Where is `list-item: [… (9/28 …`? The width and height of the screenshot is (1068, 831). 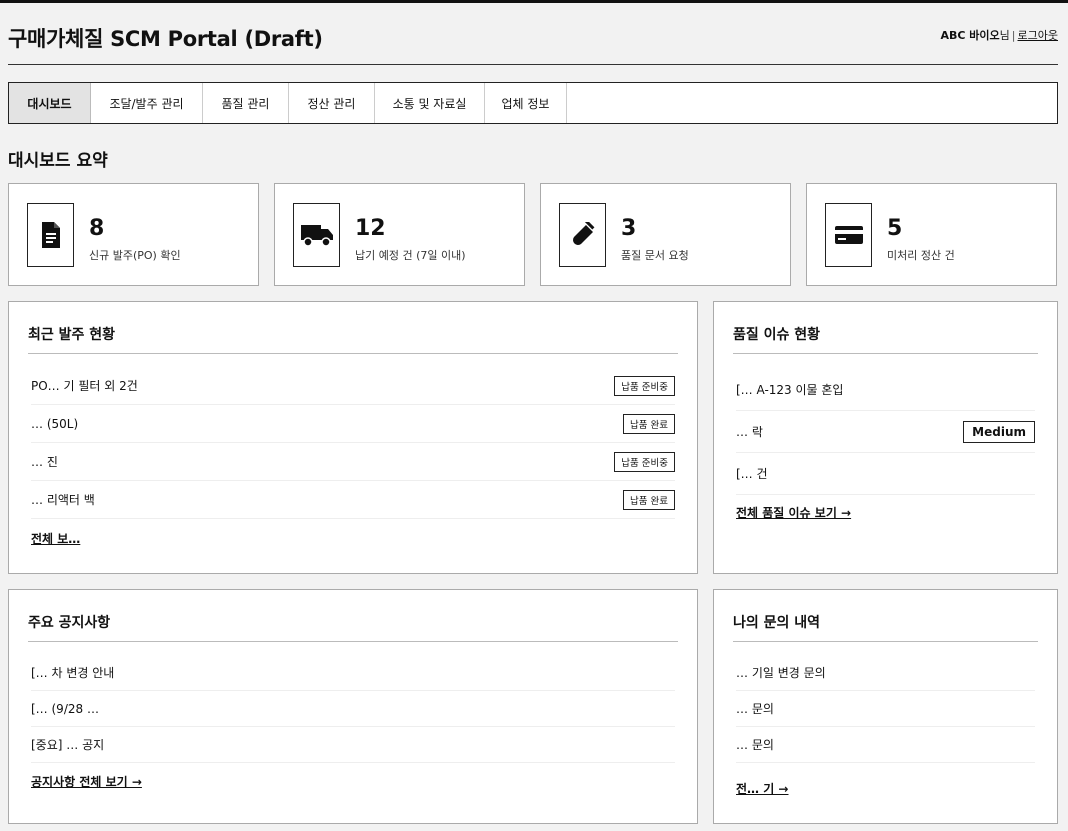 list-item: [… (9/28 … is located at coordinates (353, 709).